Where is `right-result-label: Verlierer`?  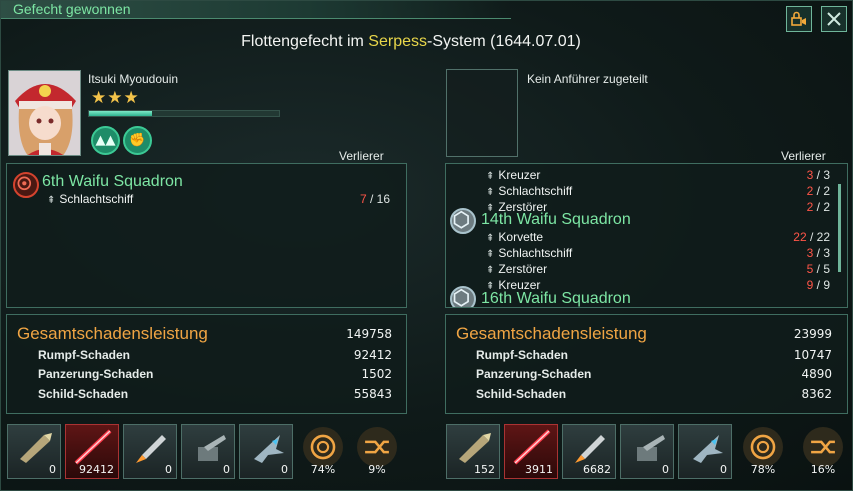 right-result-label: Verlierer is located at coordinates (803, 156).